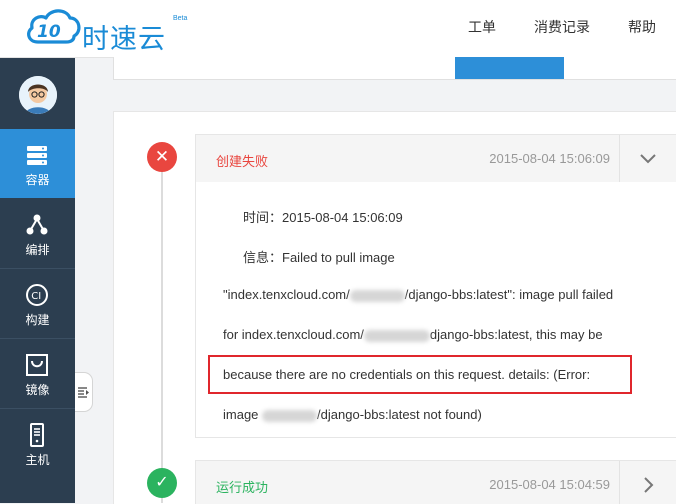 Image resolution: width=676 pixels, height=504 pixels. What do you see at coordinates (509, 68) in the screenshot?
I see `active-tab-indicator` at bounding box center [509, 68].